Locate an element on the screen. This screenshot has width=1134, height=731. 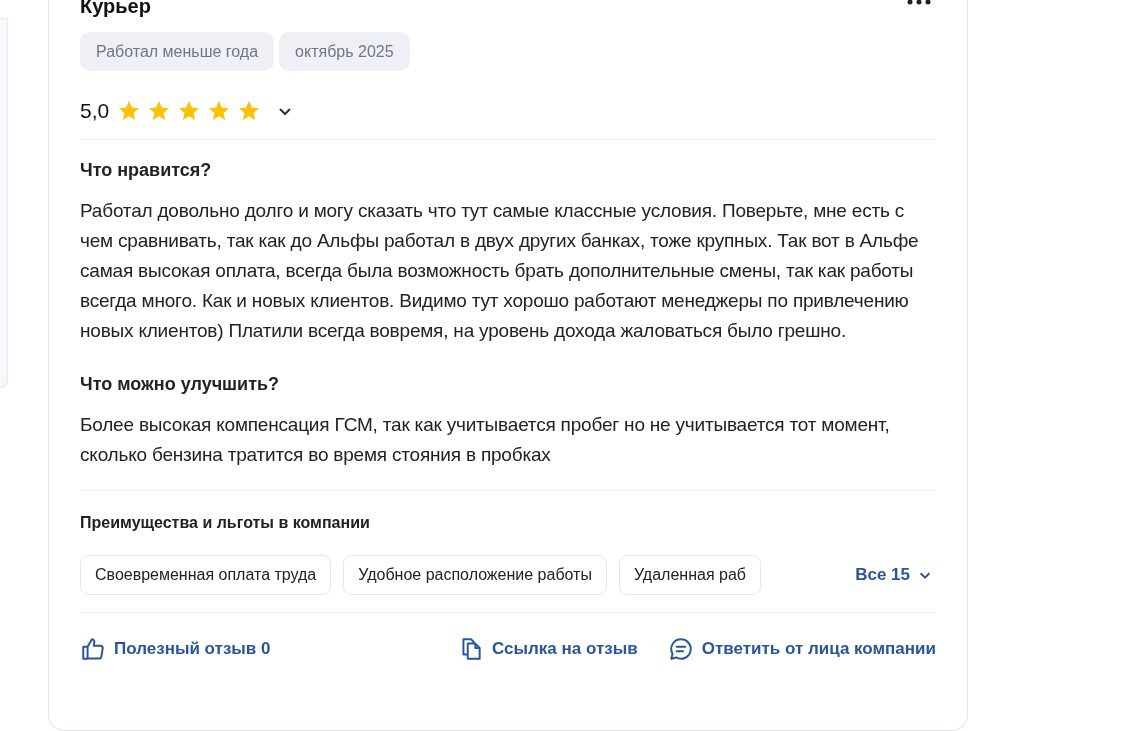
section-heading: Что нравится? is located at coordinates (146, 170).